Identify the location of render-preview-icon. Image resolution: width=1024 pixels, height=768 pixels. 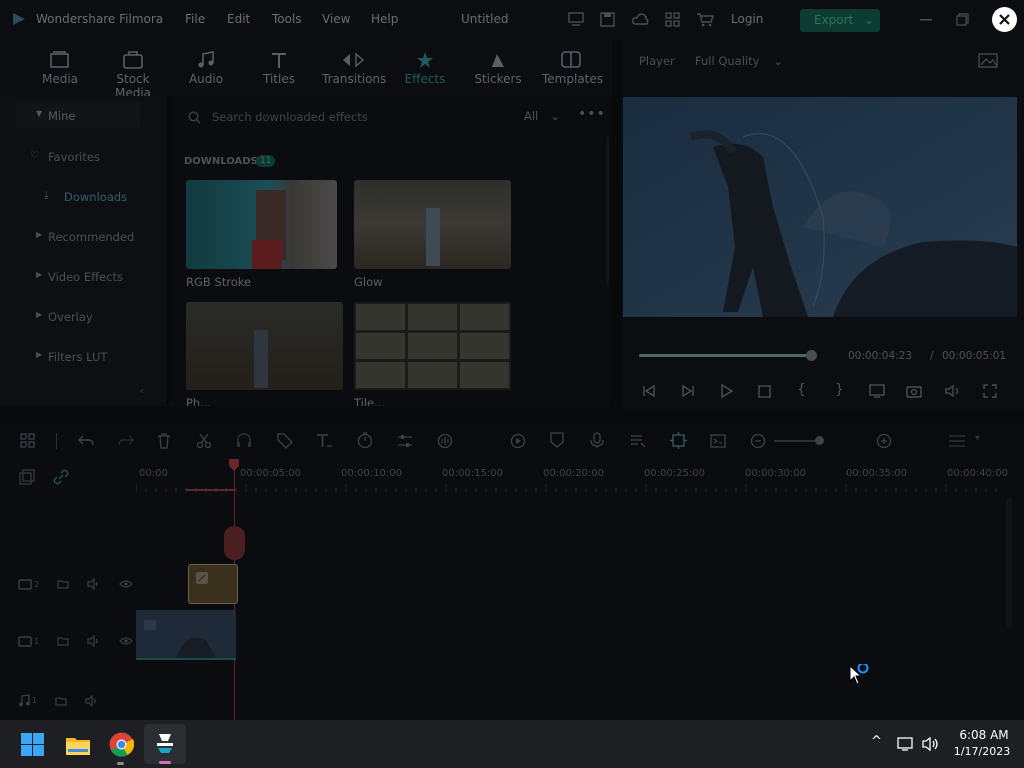
(518, 441).